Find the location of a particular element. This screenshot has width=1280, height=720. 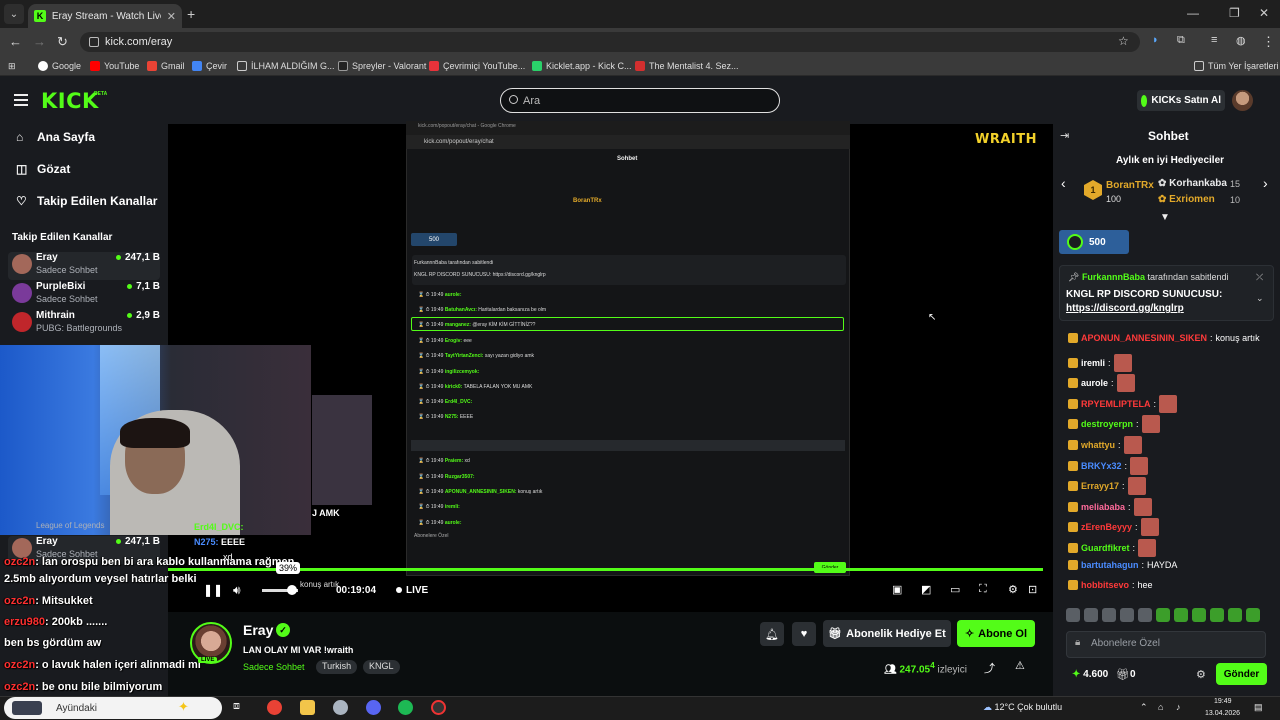

chat-username: aurole is located at coordinates (1094, 383).